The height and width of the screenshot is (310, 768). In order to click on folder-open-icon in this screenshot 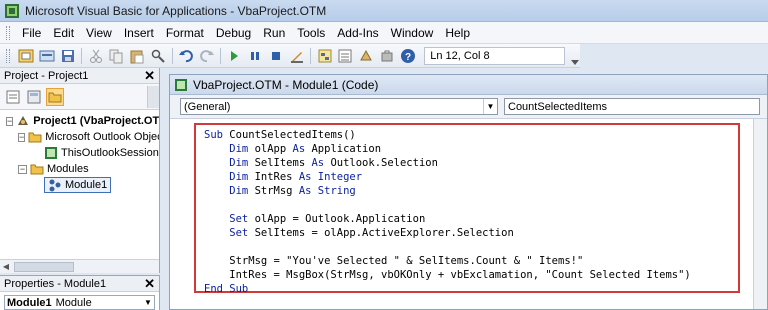, I will do `click(35, 137)`.